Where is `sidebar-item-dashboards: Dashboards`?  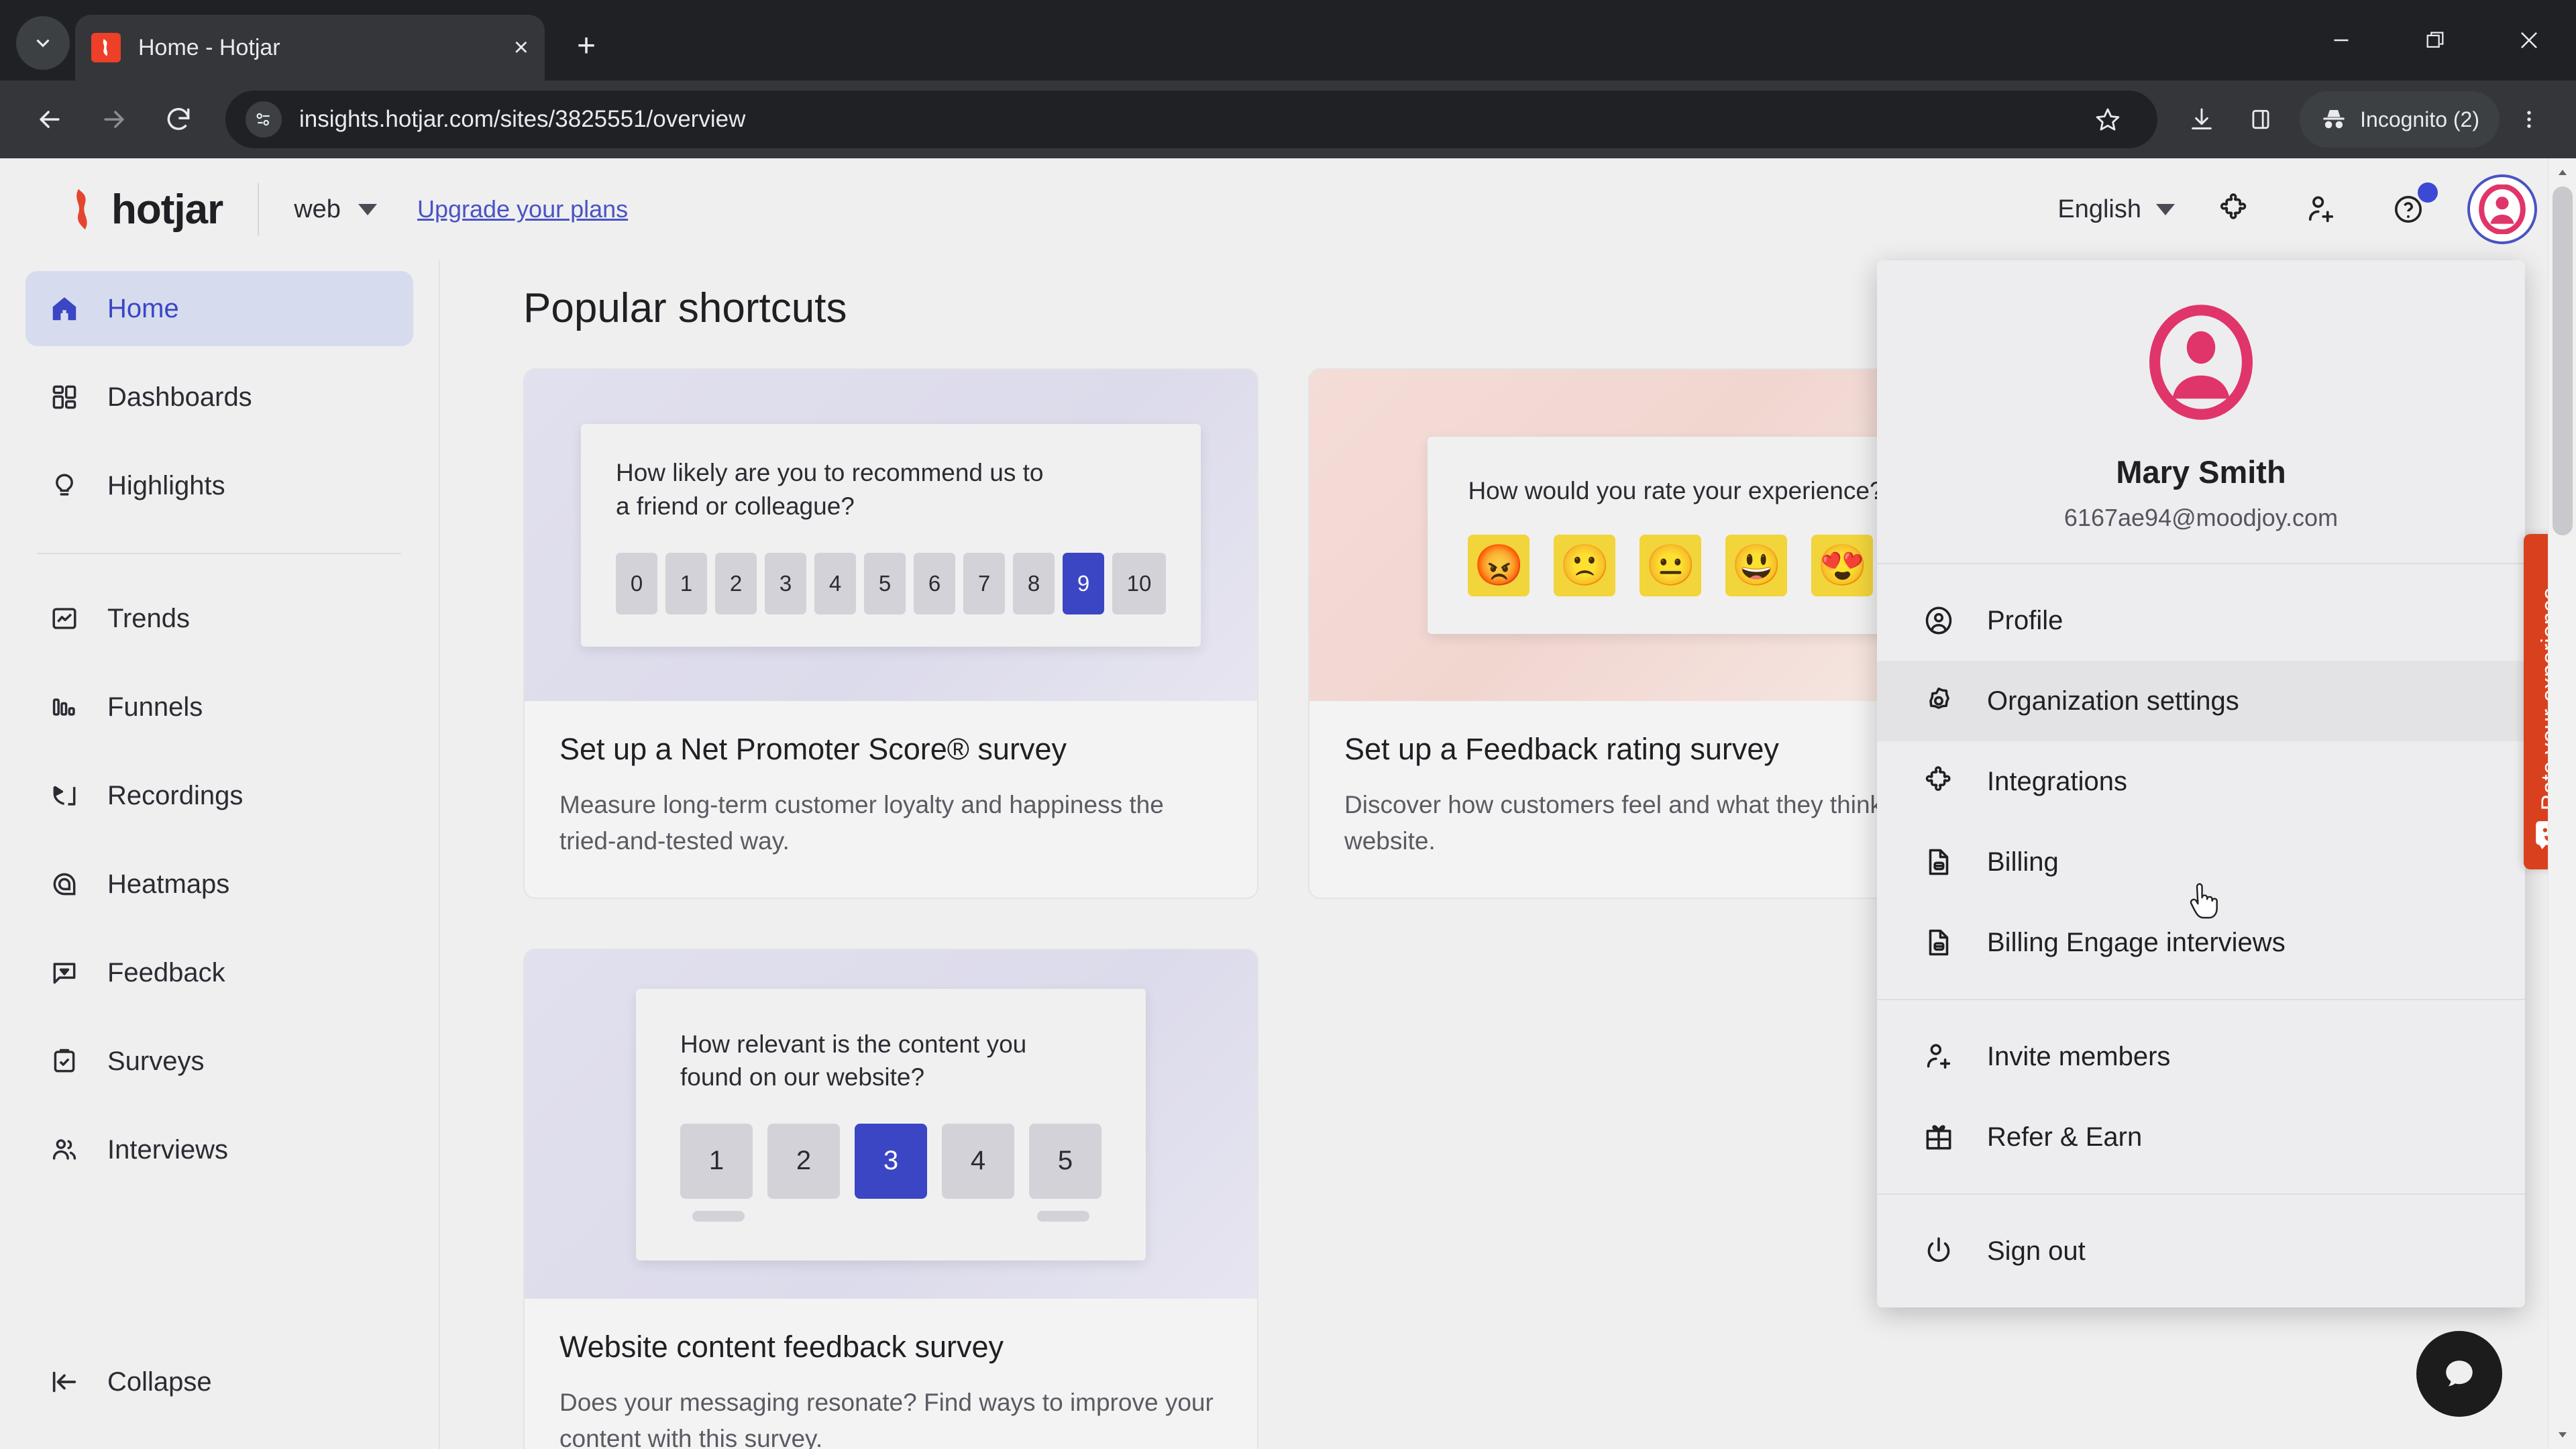 sidebar-item-dashboards: Dashboards is located at coordinates (219, 397).